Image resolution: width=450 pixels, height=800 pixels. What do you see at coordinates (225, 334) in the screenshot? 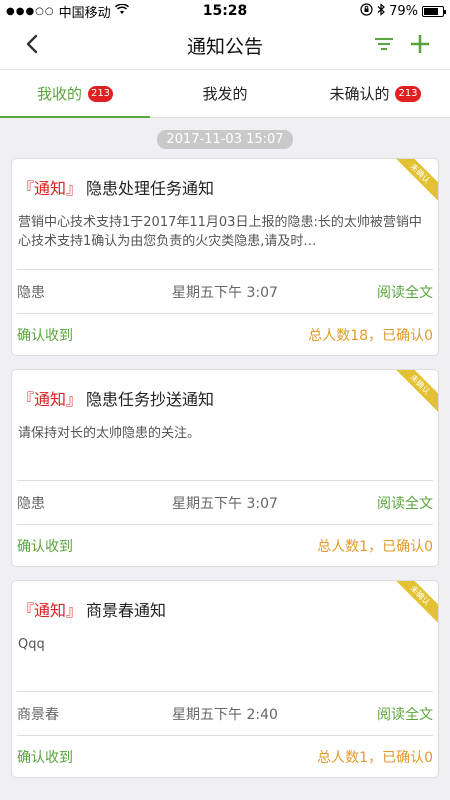
I see `notice-footer: 确认收到 总人数18，已确认0` at bounding box center [225, 334].